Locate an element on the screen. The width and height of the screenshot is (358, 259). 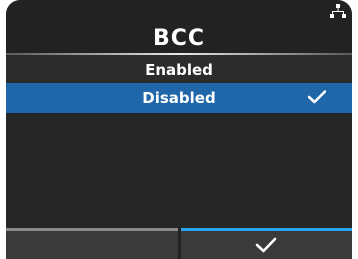
option-disabled: Disabled is located at coordinates (179, 98).